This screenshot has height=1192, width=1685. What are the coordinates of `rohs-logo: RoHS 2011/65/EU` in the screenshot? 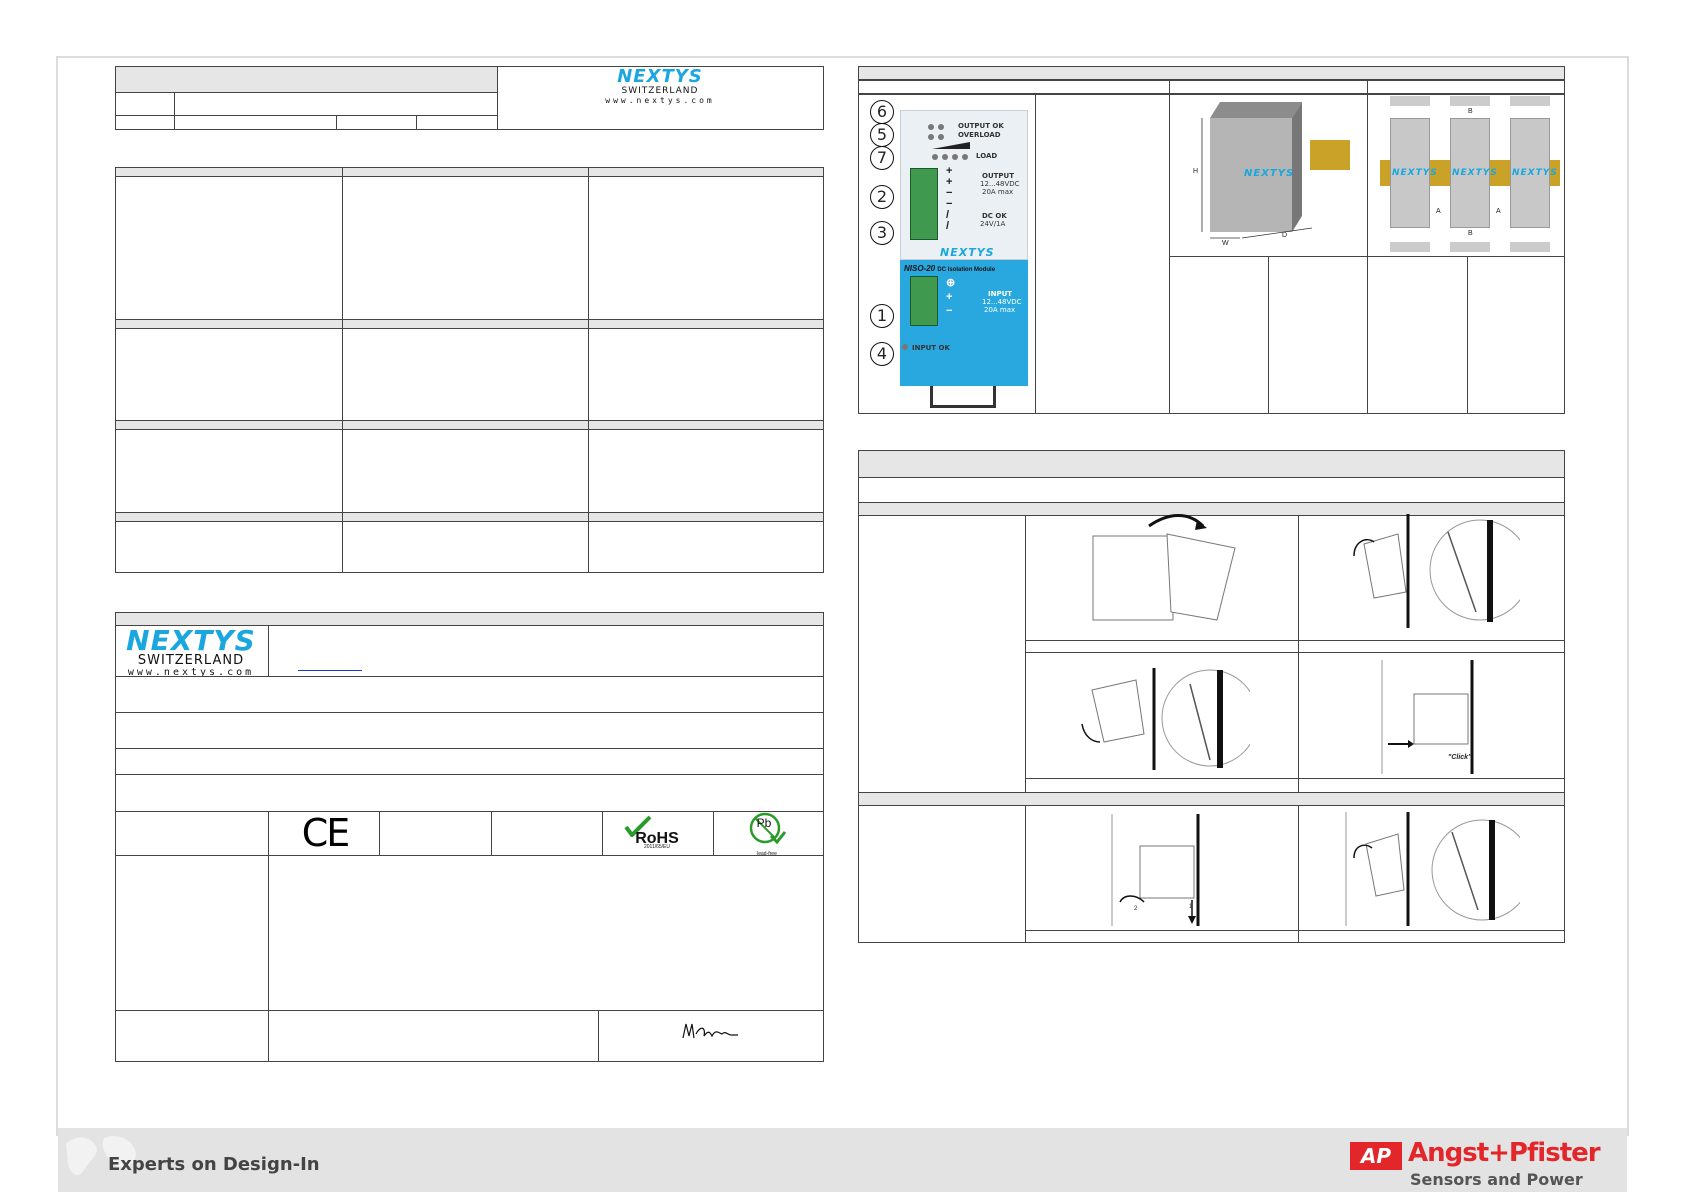 It's located at (657, 833).